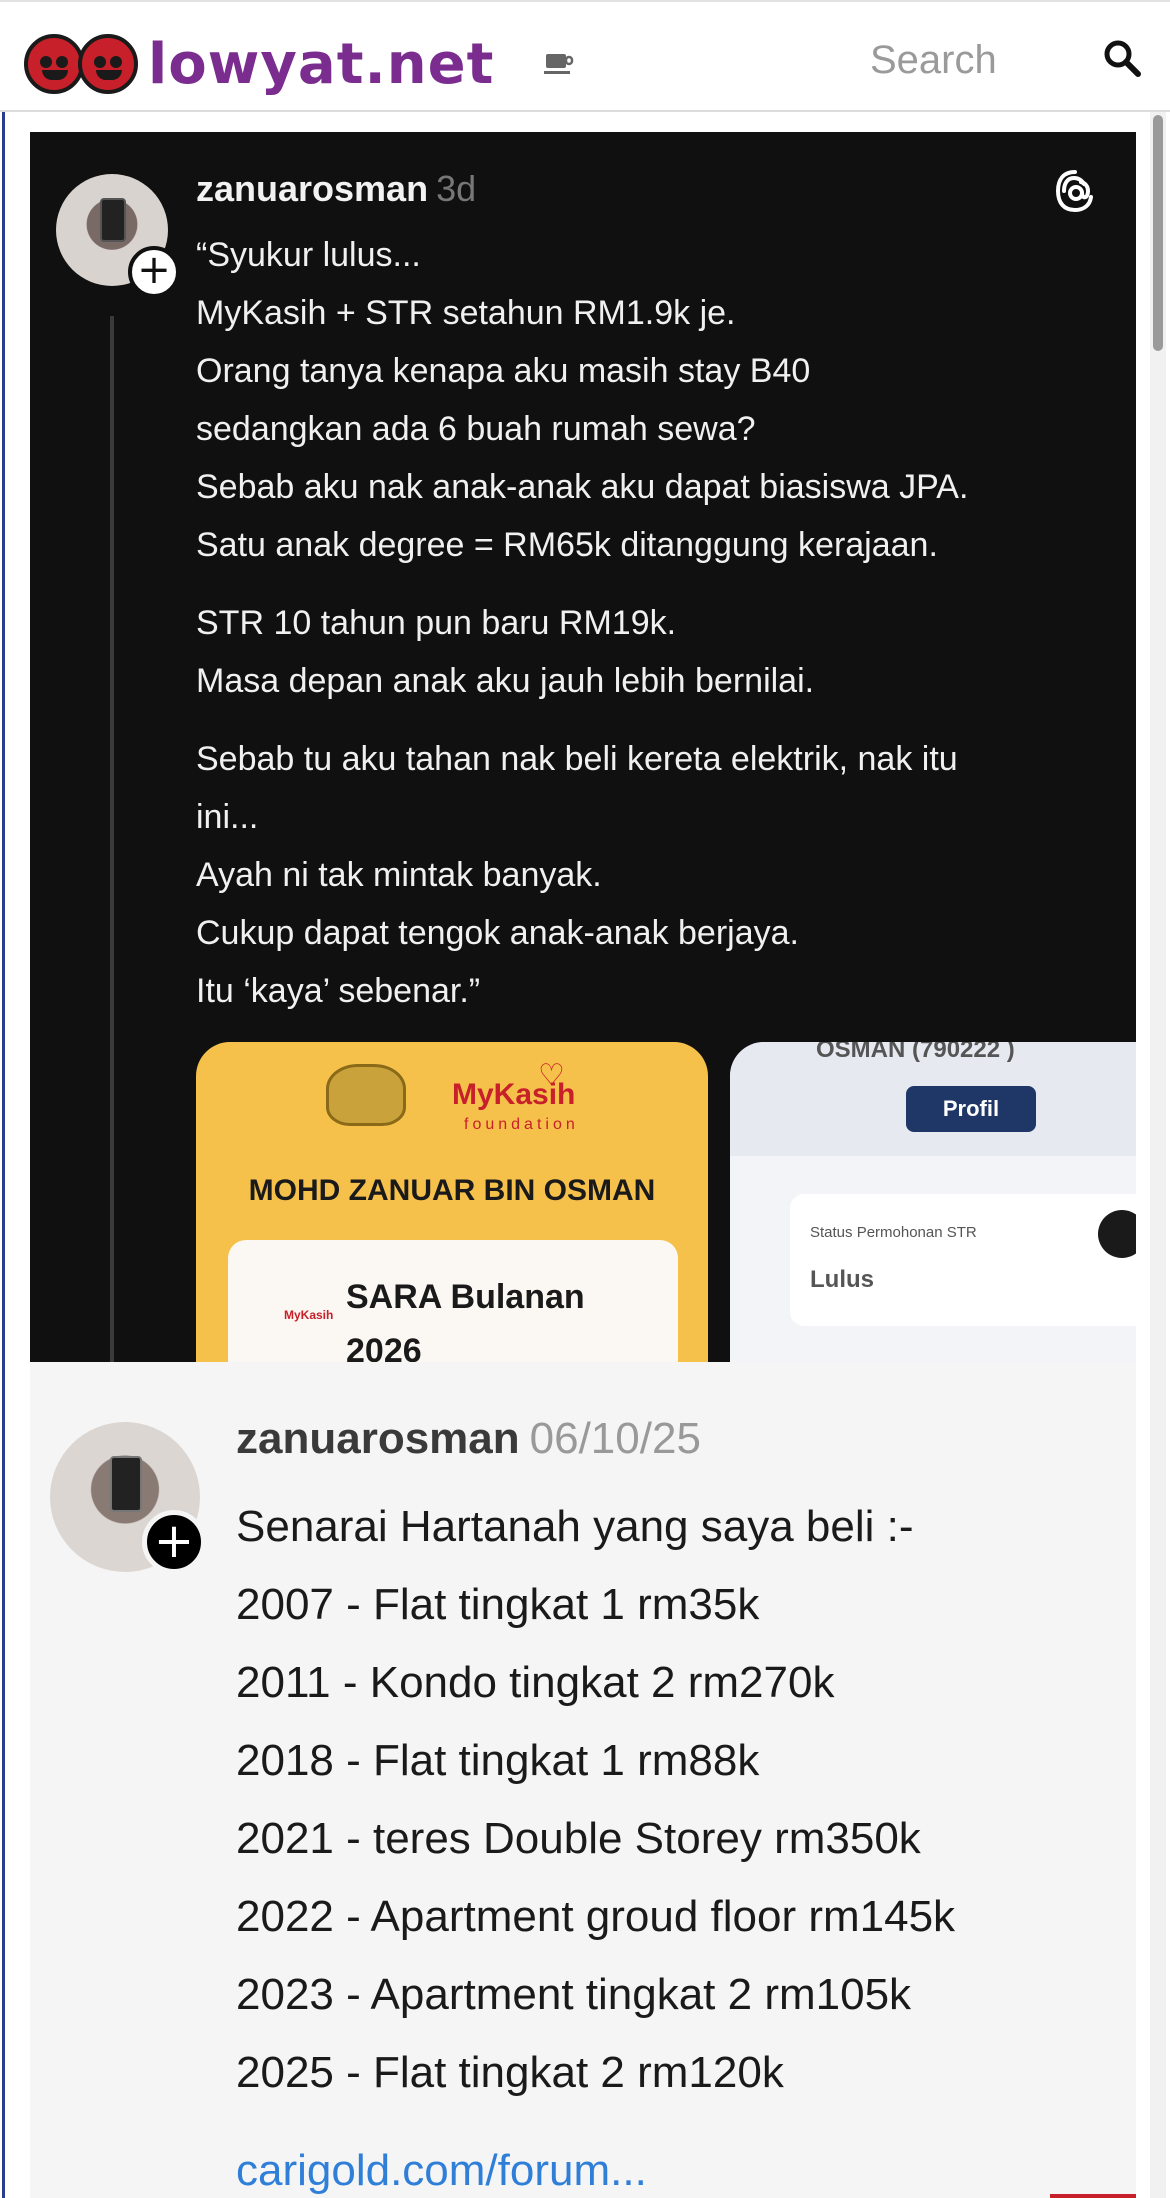 Image resolution: width=1170 pixels, height=2198 pixels. Describe the element at coordinates (436, 623) in the screenshot. I see `post-line: STR 10 tahun pun baru RM19k.` at that location.